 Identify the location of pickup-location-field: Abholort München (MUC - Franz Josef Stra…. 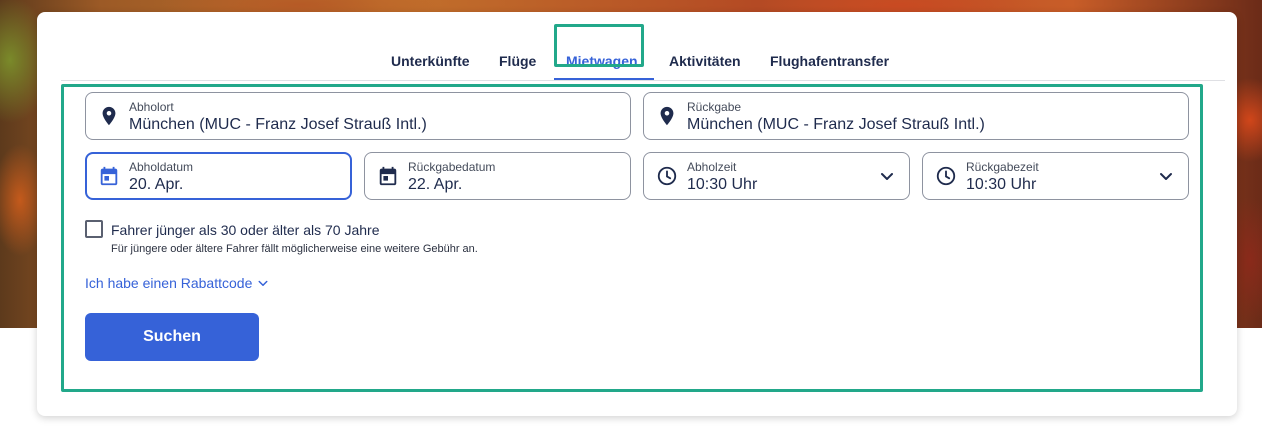
(358, 116).